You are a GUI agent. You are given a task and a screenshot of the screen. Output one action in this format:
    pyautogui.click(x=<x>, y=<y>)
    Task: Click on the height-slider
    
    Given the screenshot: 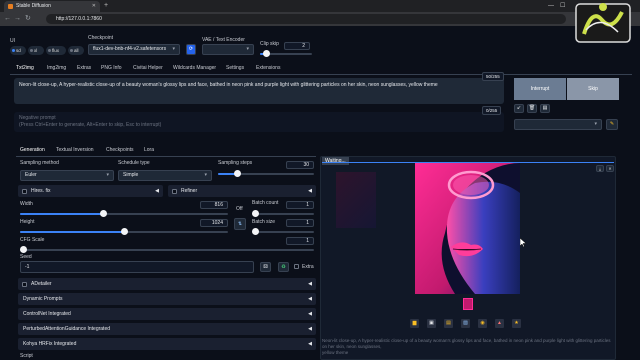 What is the action you would take?
    pyautogui.click(x=124, y=231)
    